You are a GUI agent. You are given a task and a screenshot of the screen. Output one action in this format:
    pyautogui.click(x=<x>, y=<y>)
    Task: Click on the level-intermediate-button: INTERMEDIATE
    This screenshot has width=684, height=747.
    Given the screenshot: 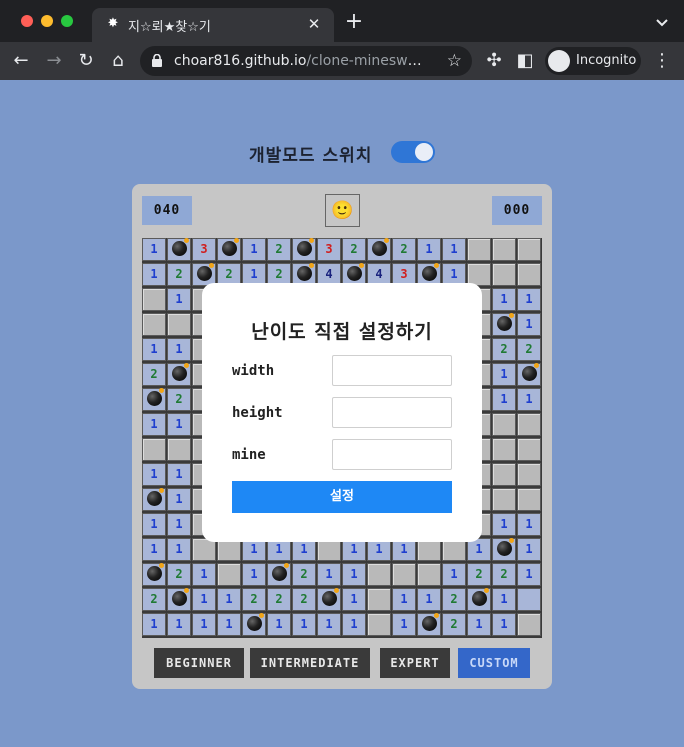 What is the action you would take?
    pyautogui.click(x=310, y=663)
    